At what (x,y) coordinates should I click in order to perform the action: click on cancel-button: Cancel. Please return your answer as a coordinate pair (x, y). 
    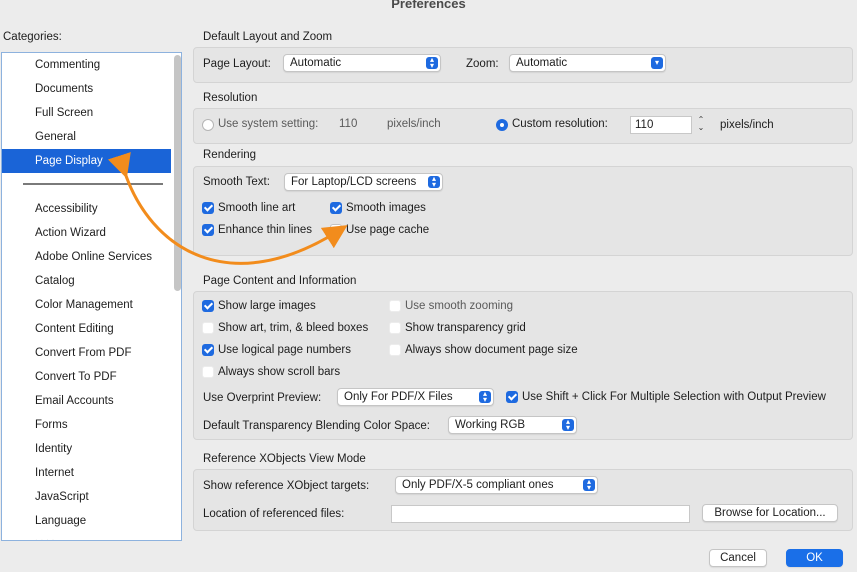
    Looking at the image, I should click on (738, 558).